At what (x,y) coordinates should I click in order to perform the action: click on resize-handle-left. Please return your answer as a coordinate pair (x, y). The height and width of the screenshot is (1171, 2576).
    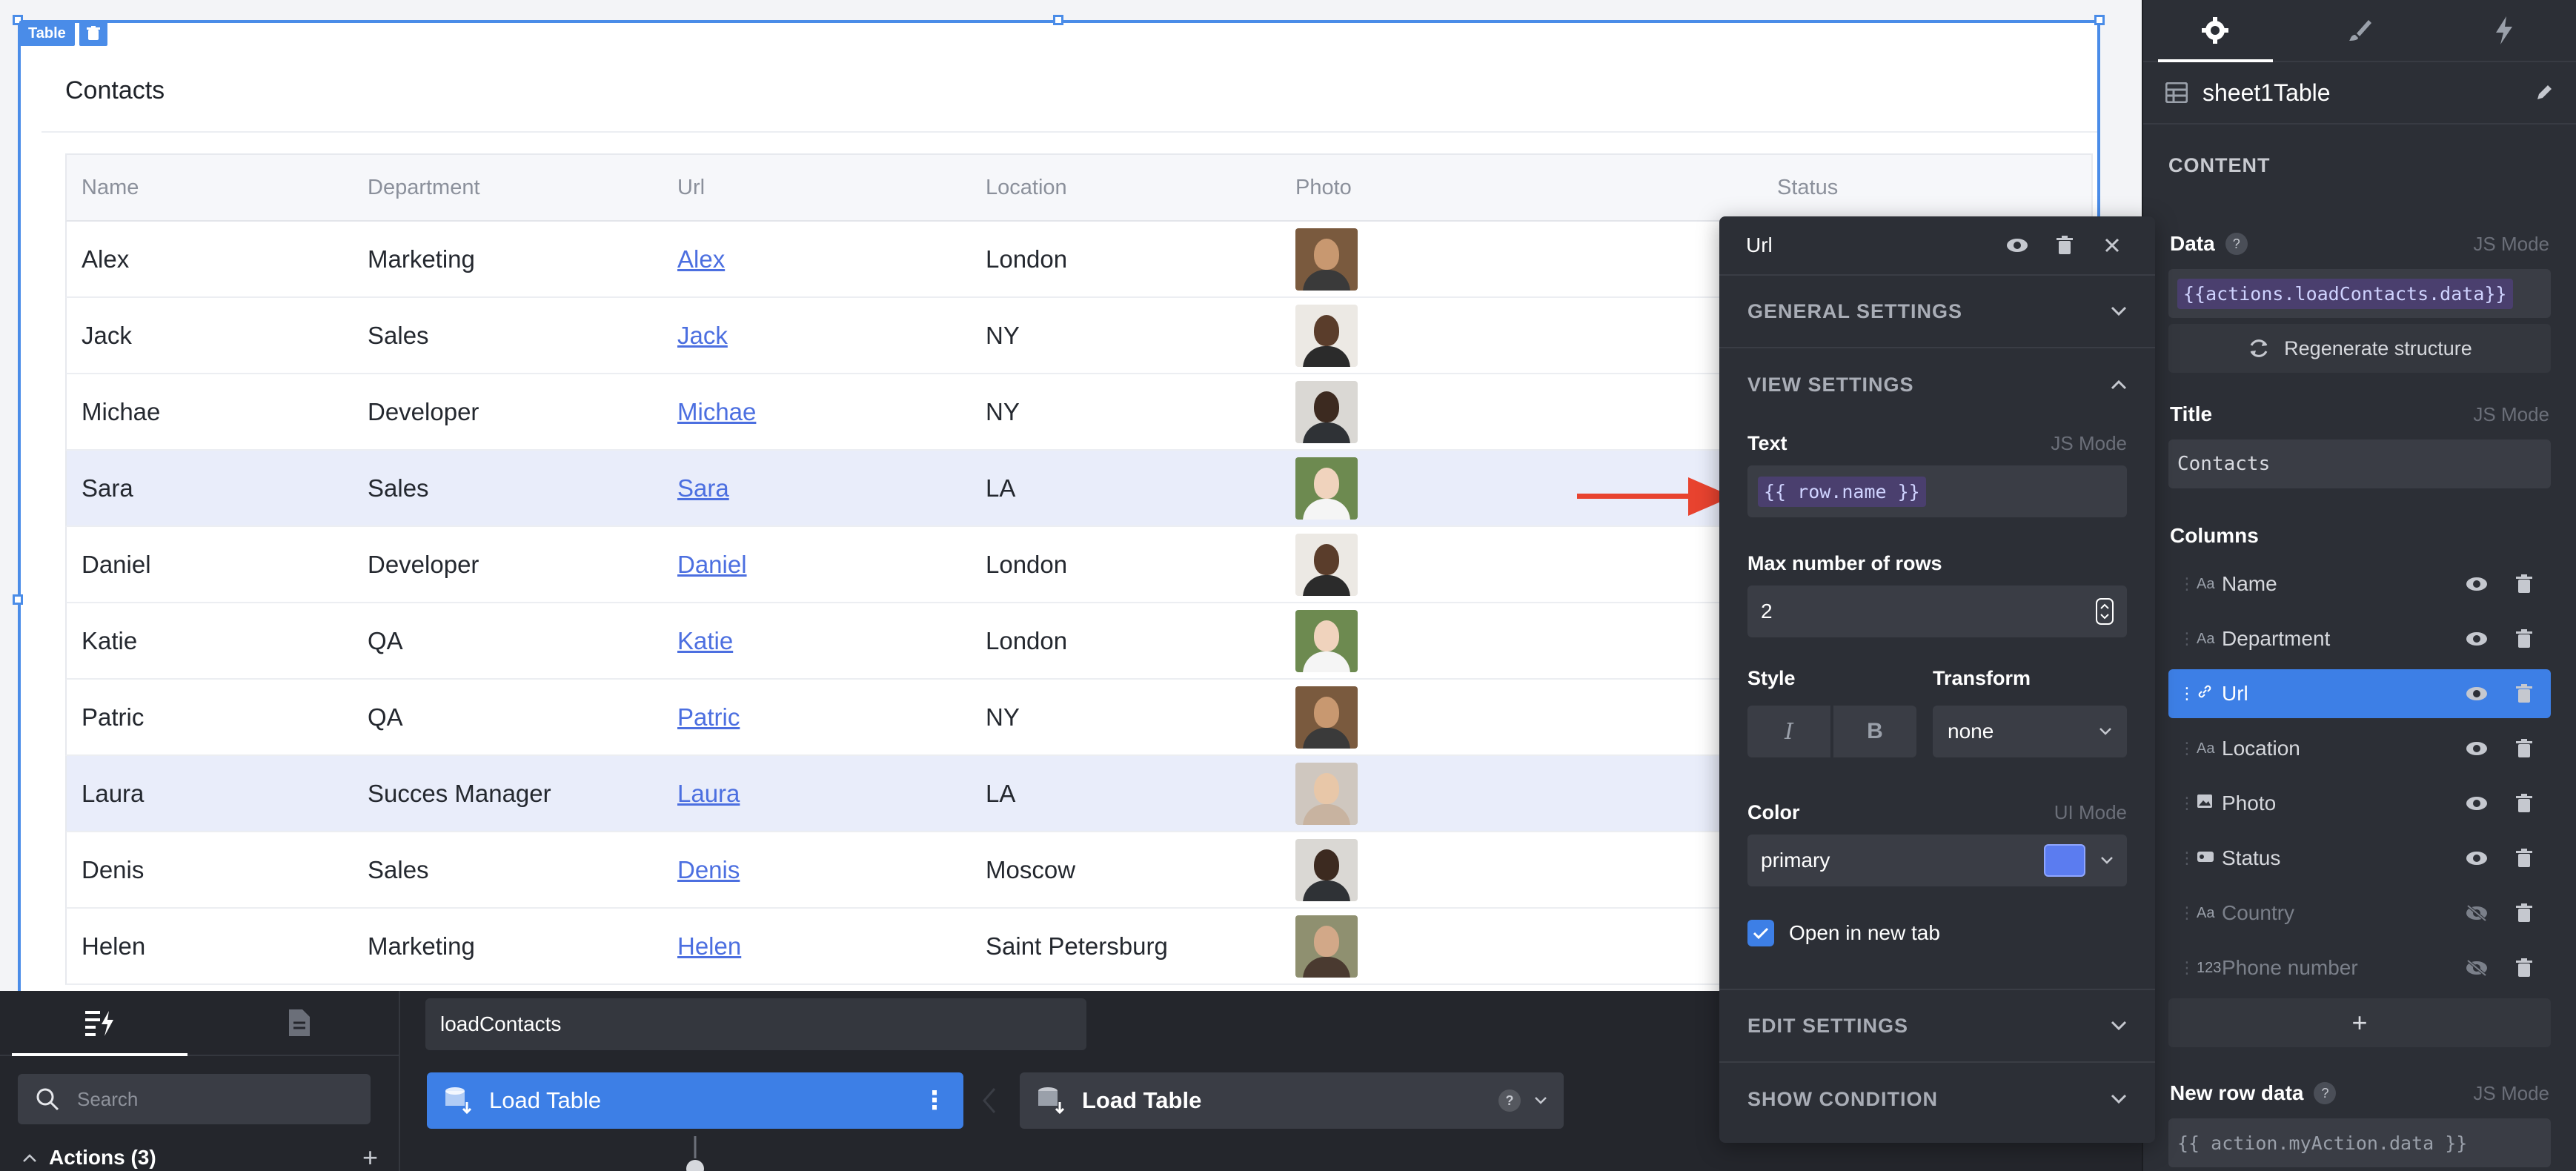
    Looking at the image, I should click on (18, 599).